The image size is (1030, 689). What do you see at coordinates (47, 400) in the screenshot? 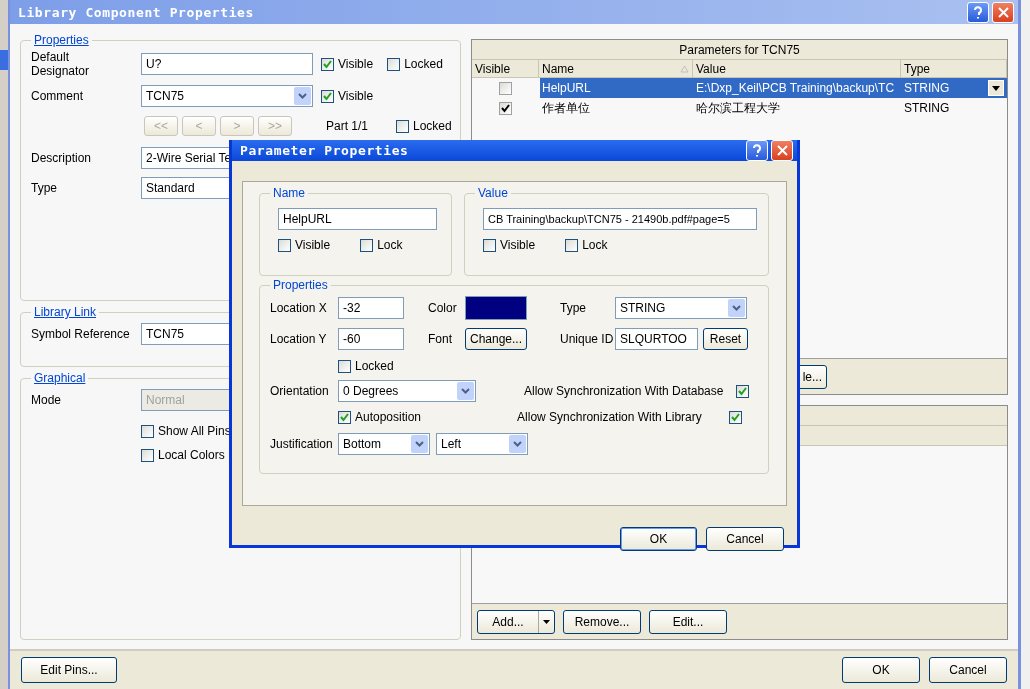
I see `field-label: Mode` at bounding box center [47, 400].